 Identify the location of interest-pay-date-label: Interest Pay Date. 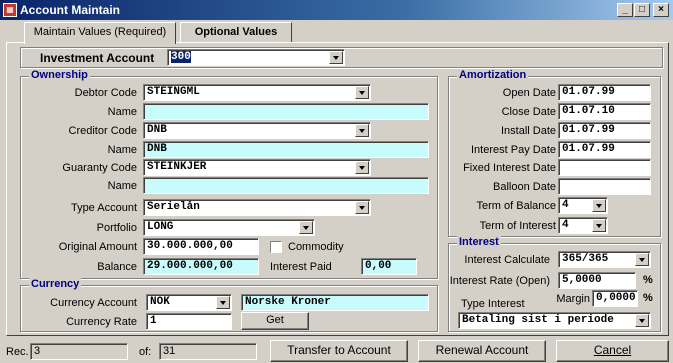
(513, 150).